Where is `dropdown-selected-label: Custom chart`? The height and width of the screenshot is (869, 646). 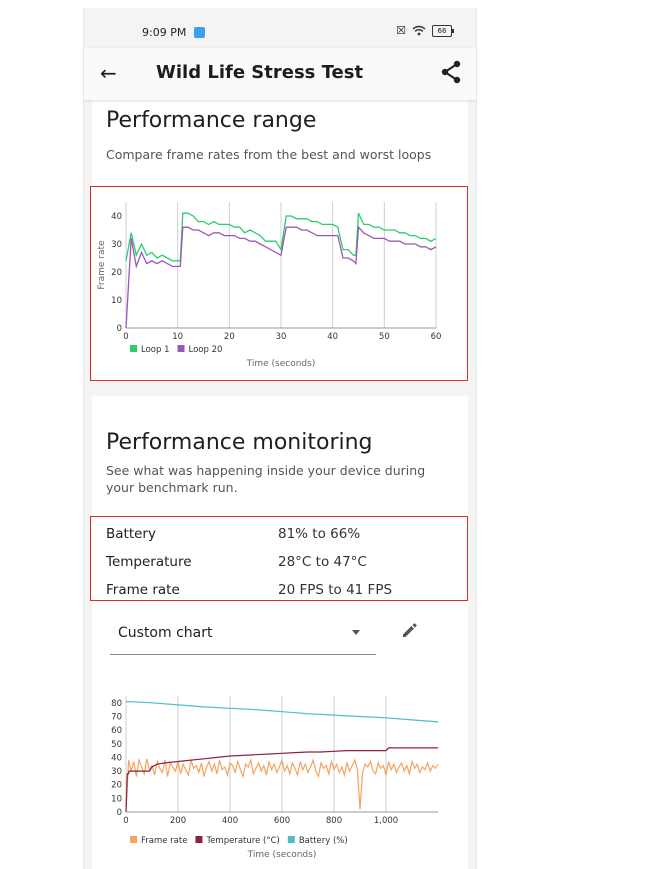
dropdown-selected-label: Custom chart is located at coordinates (165, 633).